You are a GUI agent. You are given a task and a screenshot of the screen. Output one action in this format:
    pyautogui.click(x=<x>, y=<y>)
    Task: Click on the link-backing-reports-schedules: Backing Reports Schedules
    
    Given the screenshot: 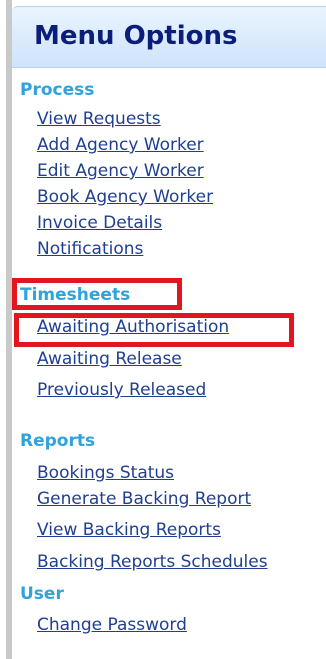 What is the action you would take?
    pyautogui.click(x=152, y=562)
    